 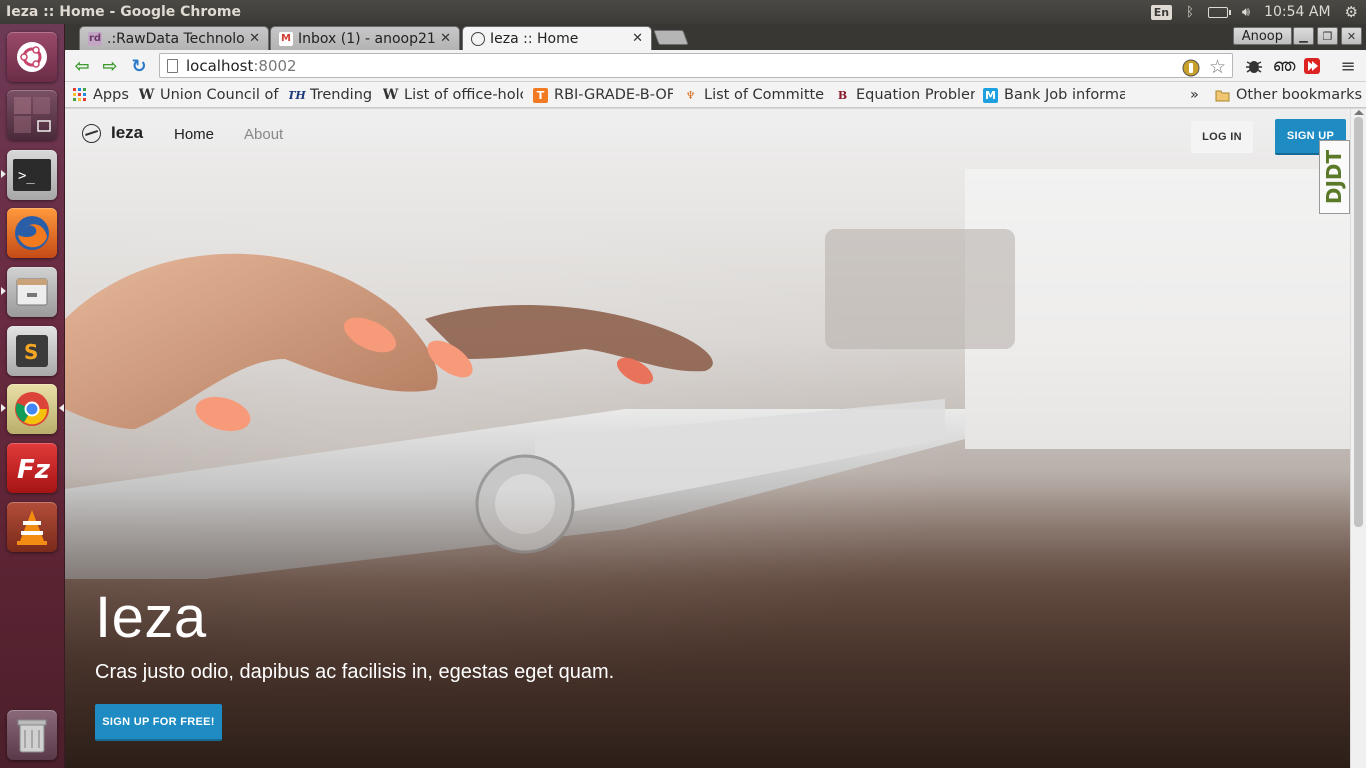 What do you see at coordinates (1222, 137) in the screenshot?
I see `login-button: LOG IN` at bounding box center [1222, 137].